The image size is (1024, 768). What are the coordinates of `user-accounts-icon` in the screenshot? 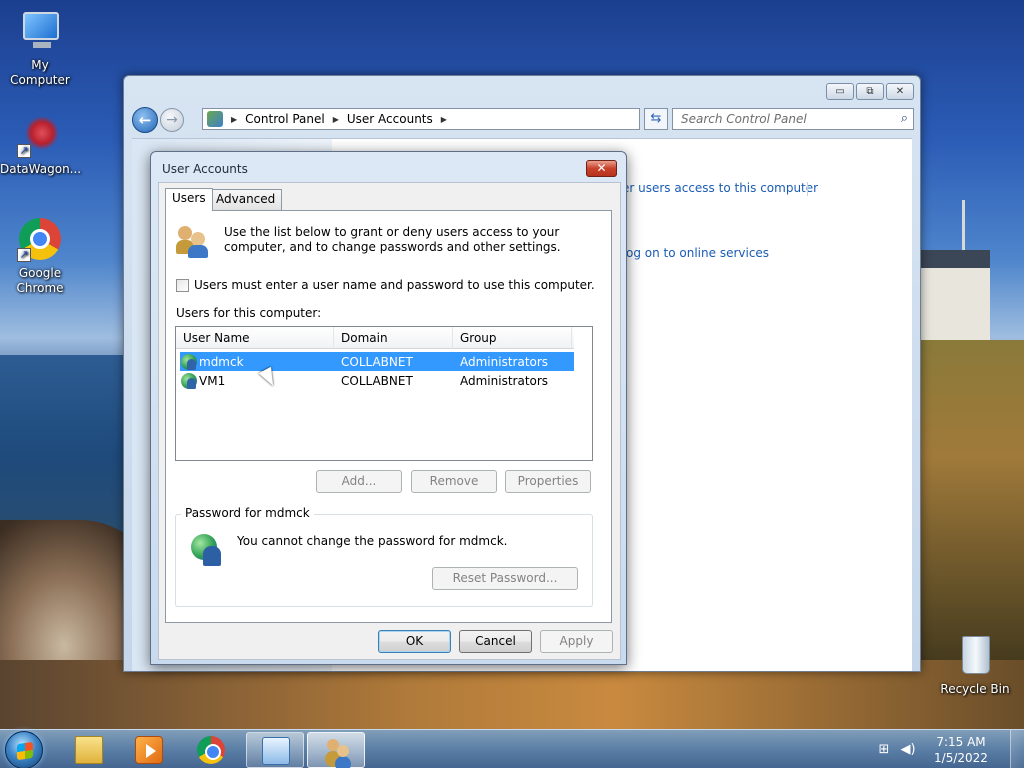 It's located at (337, 751).